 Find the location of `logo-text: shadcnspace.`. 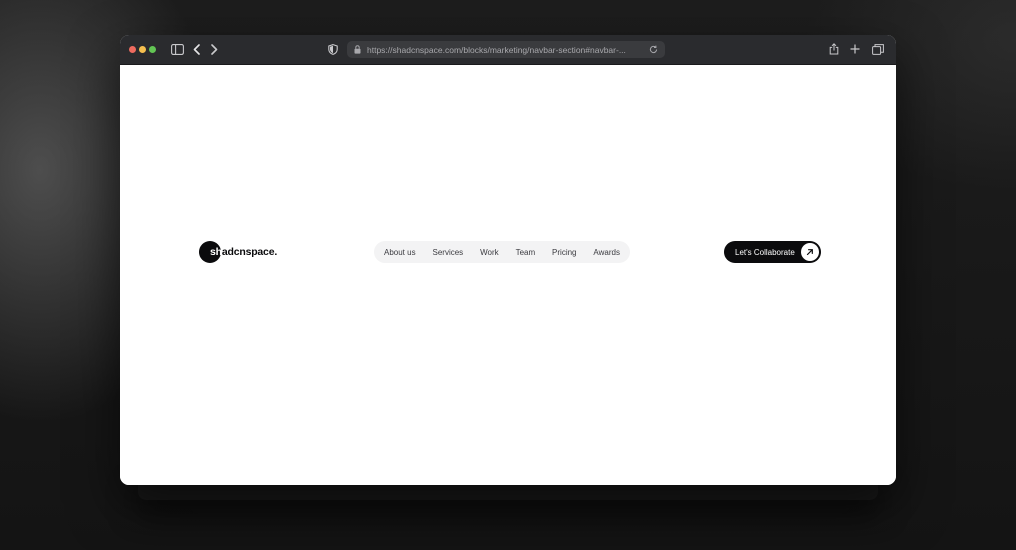

logo-text: shadcnspace. is located at coordinates (244, 252).